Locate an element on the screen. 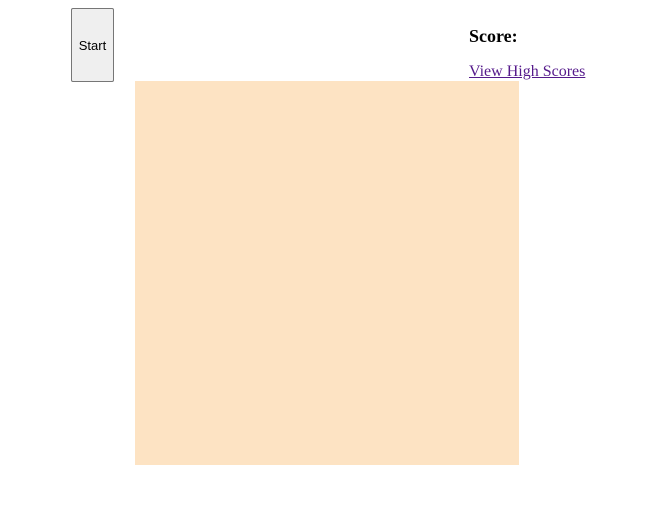  score-display: Score: is located at coordinates (495, 36).